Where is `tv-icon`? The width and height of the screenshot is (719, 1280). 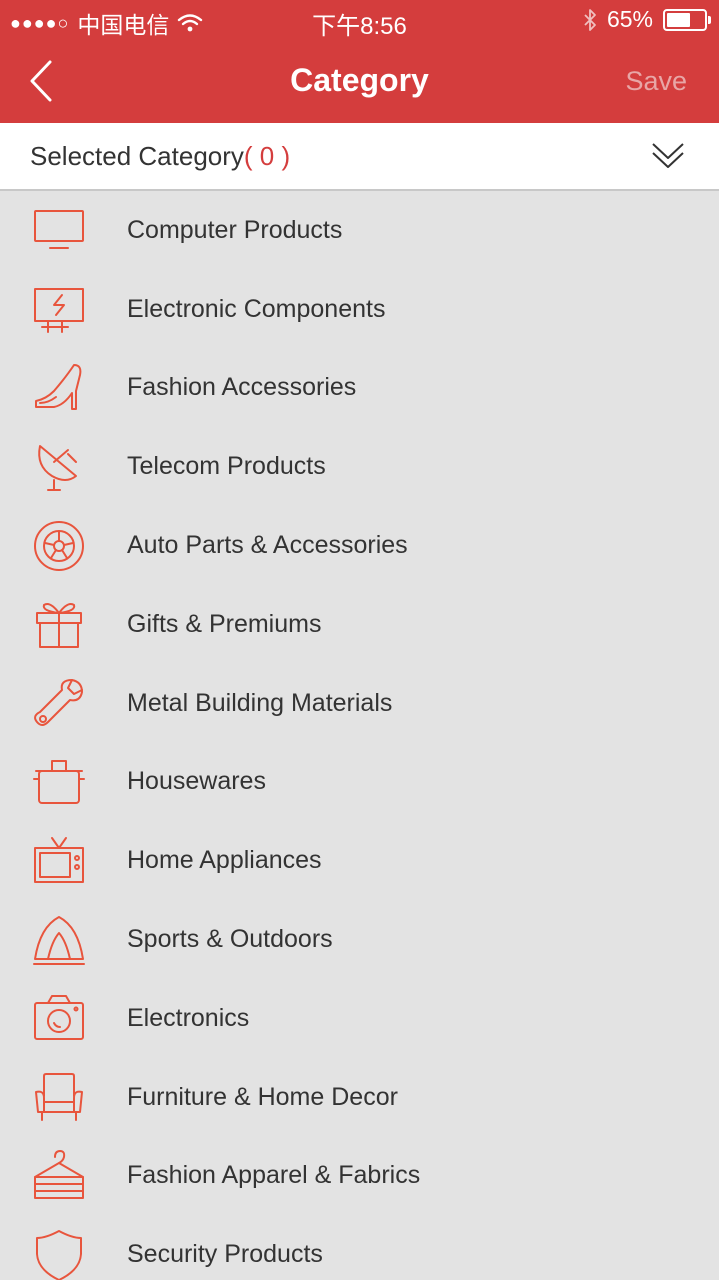
tv-icon is located at coordinates (59, 859).